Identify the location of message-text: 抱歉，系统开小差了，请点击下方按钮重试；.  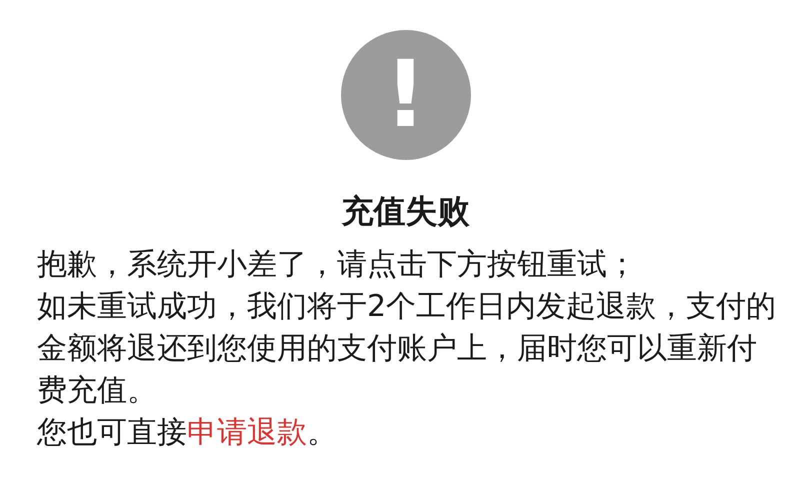
(337, 265).